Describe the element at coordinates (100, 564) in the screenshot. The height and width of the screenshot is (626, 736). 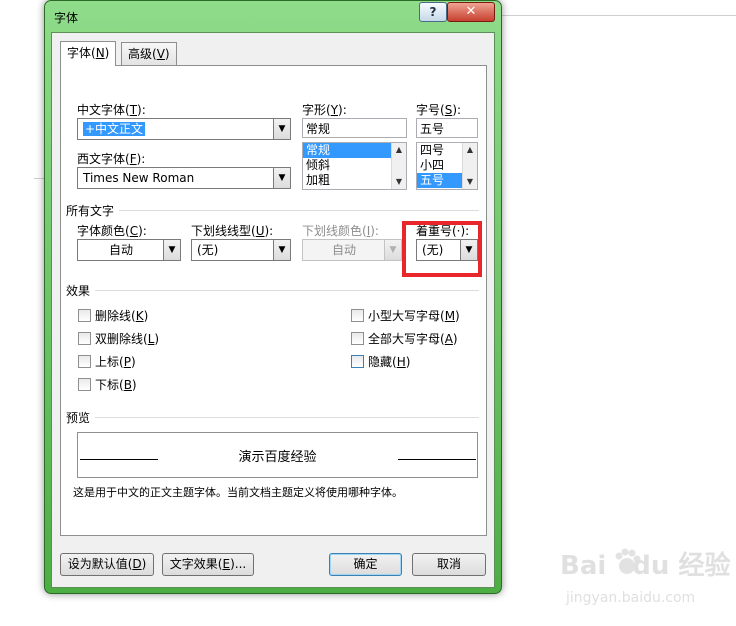
I see `set-default-text: 设为默认值(` at that location.